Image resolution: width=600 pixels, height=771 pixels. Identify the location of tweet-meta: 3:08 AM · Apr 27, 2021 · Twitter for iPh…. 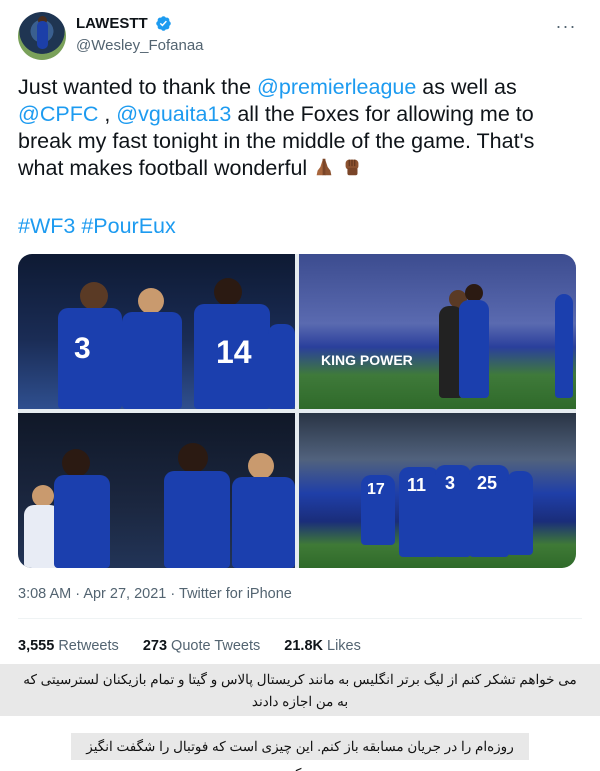
(155, 594).